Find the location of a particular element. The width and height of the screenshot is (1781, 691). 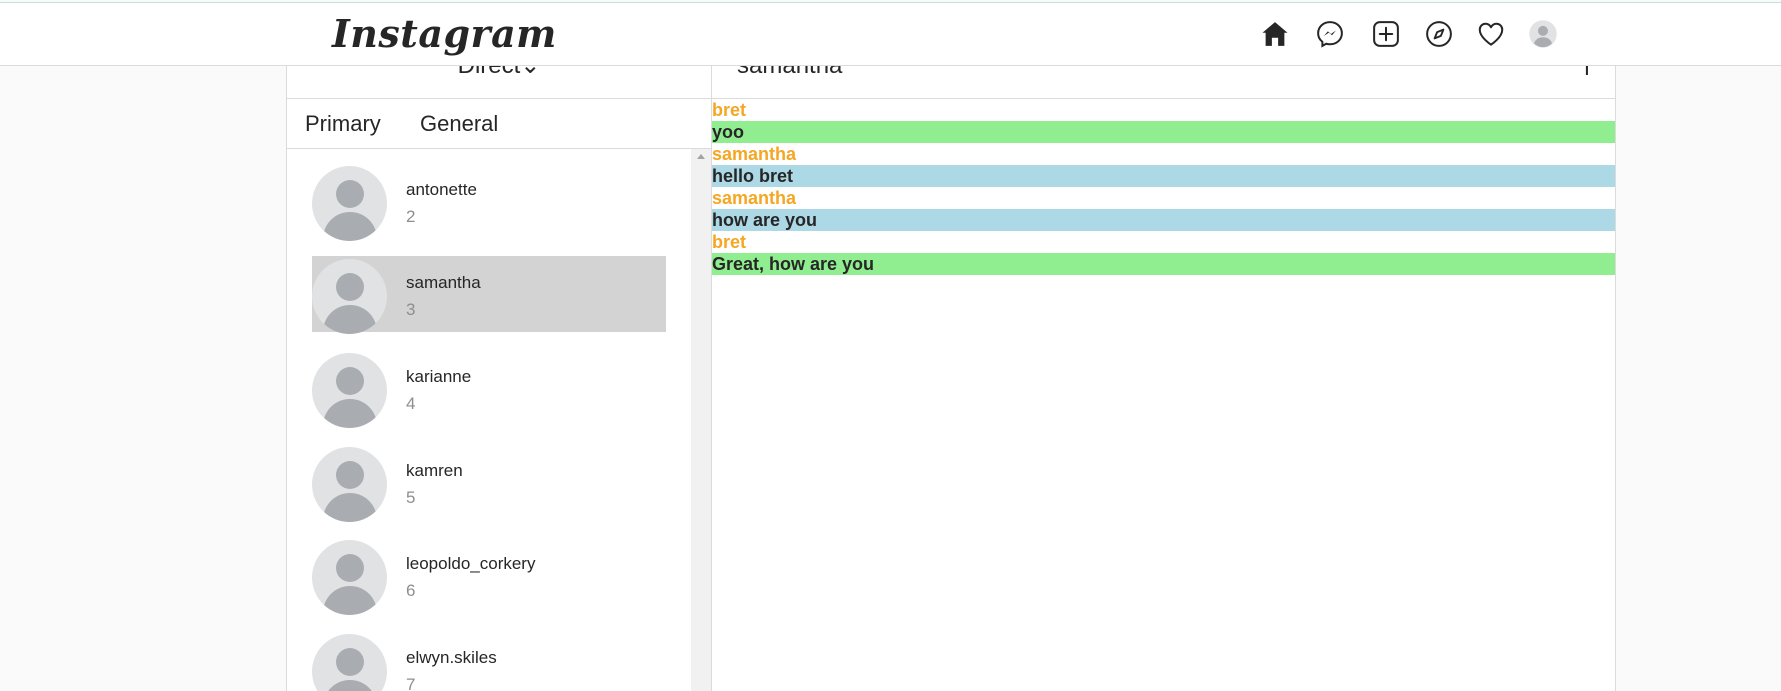

explore-icon is located at coordinates (1439, 34).